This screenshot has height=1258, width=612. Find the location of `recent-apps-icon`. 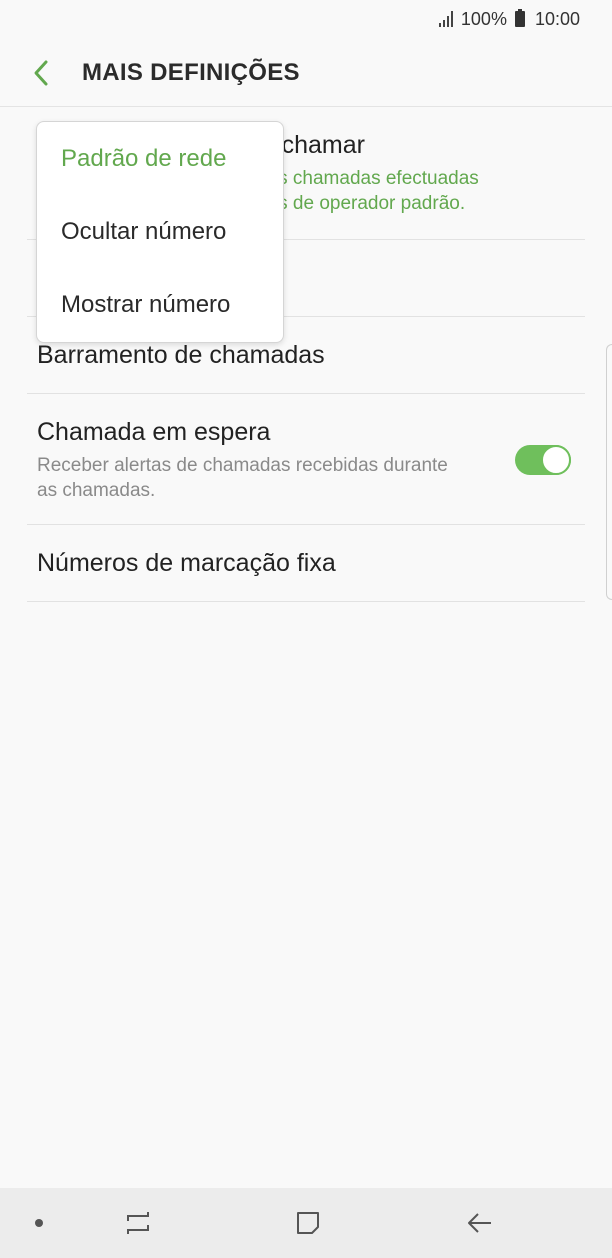

recent-apps-icon is located at coordinates (138, 1223).